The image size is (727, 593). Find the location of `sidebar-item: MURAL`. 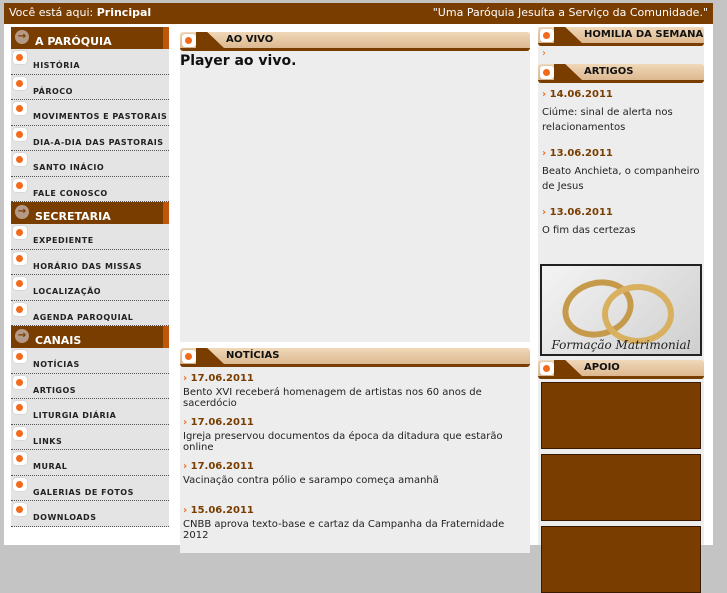

sidebar-item: MURAL is located at coordinates (90, 463).